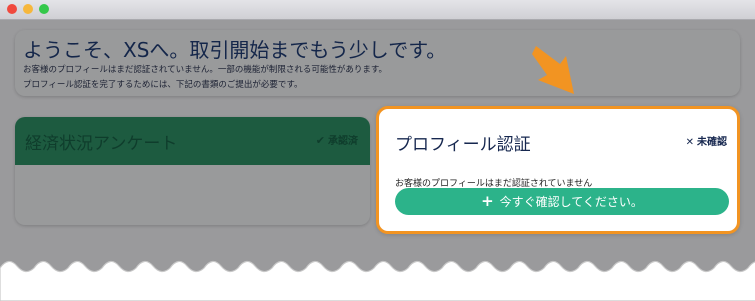 This screenshot has width=755, height=301. What do you see at coordinates (163, 85) in the screenshot?
I see `welcome-description-2: プロフィール認証を完了するためには、下記の書類のご提出が必要です。` at bounding box center [163, 85].